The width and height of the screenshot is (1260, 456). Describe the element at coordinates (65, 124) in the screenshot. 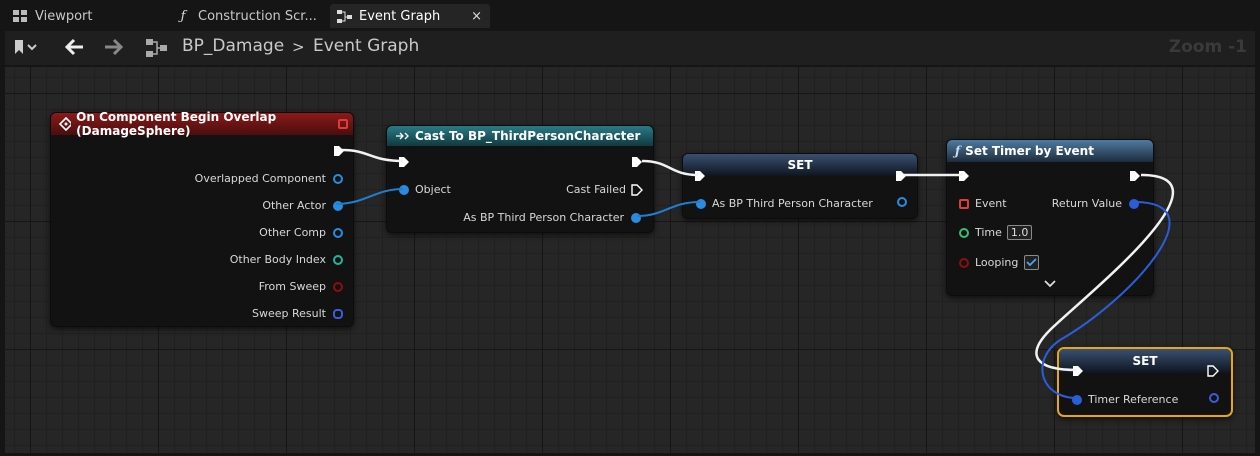

I see `event-diamond-icon` at that location.